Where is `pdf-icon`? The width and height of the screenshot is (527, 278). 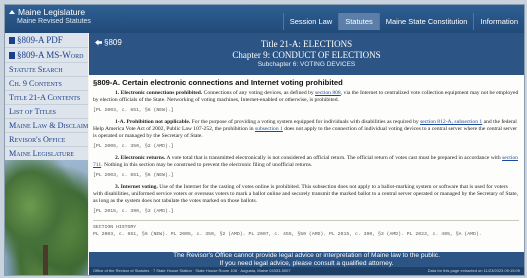 pdf-icon is located at coordinates (12, 40).